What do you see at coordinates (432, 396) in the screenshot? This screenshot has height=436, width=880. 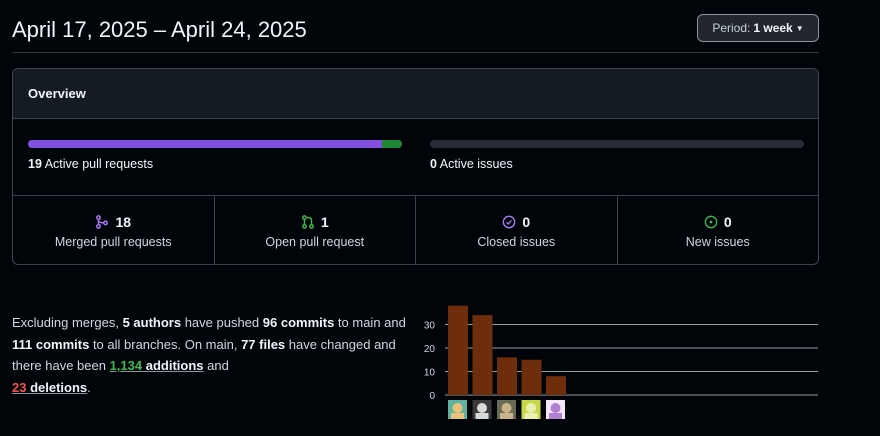 I see `y-tick-label: 0` at bounding box center [432, 396].